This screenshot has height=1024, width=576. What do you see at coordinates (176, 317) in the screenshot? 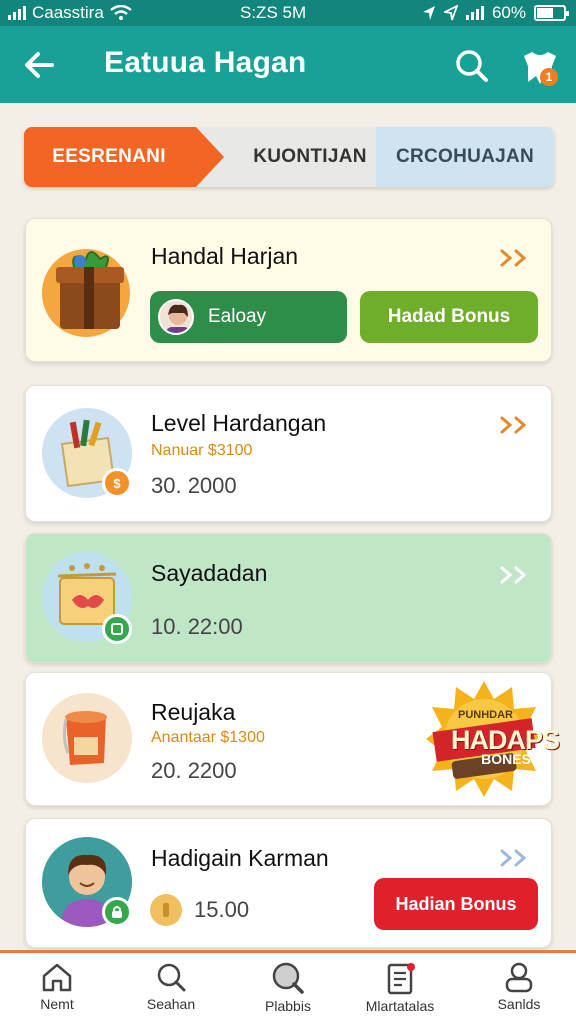
I see `avatar` at bounding box center [176, 317].